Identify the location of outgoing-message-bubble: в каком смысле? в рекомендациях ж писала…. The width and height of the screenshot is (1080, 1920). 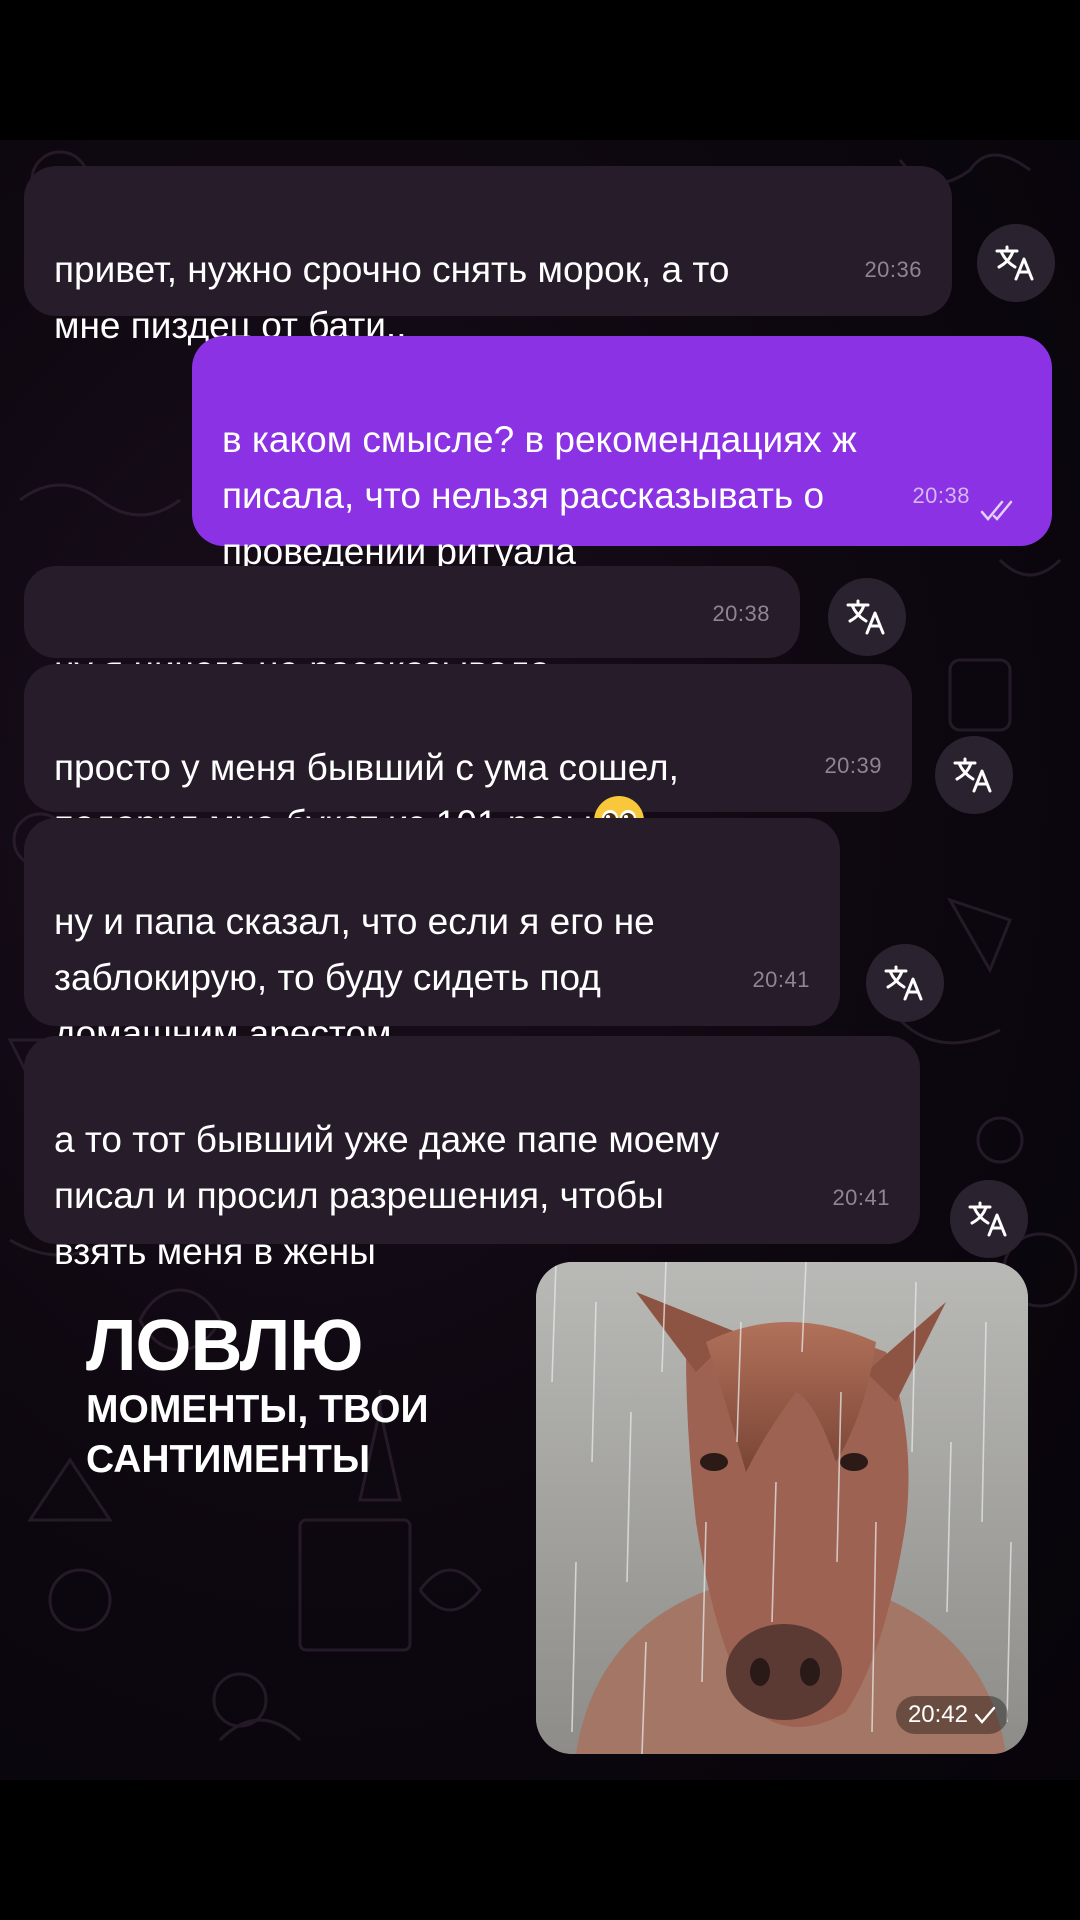
(622, 454).